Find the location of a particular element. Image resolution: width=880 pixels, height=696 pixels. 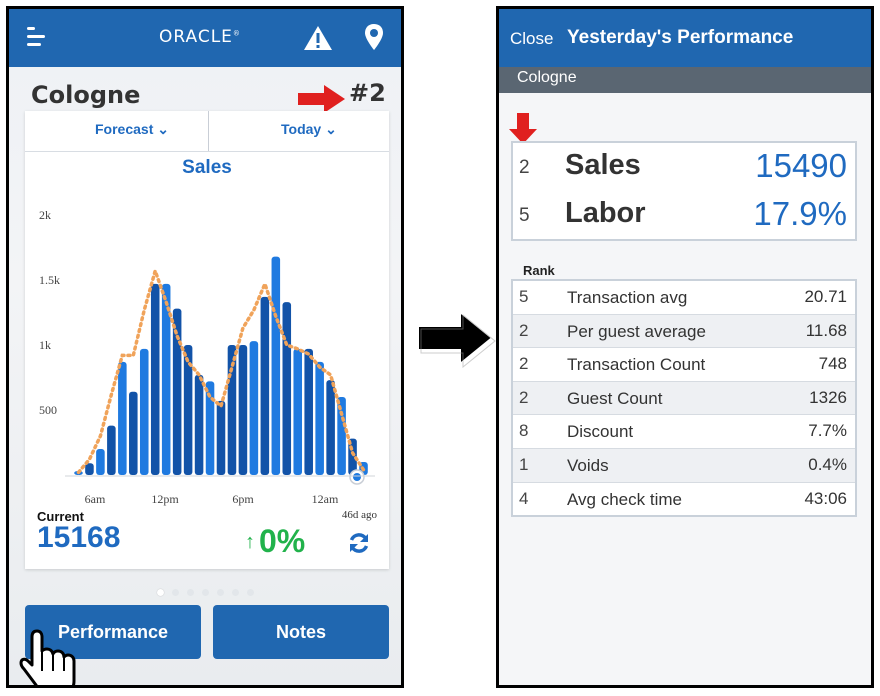

x-tick-label: 6pm is located at coordinates (243, 499).